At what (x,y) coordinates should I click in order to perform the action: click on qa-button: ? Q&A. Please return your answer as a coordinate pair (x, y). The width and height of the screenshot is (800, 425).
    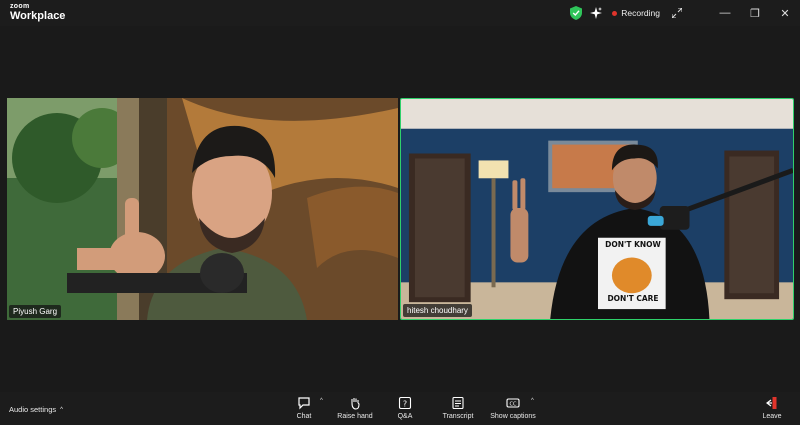
    Looking at the image, I should click on (405, 408).